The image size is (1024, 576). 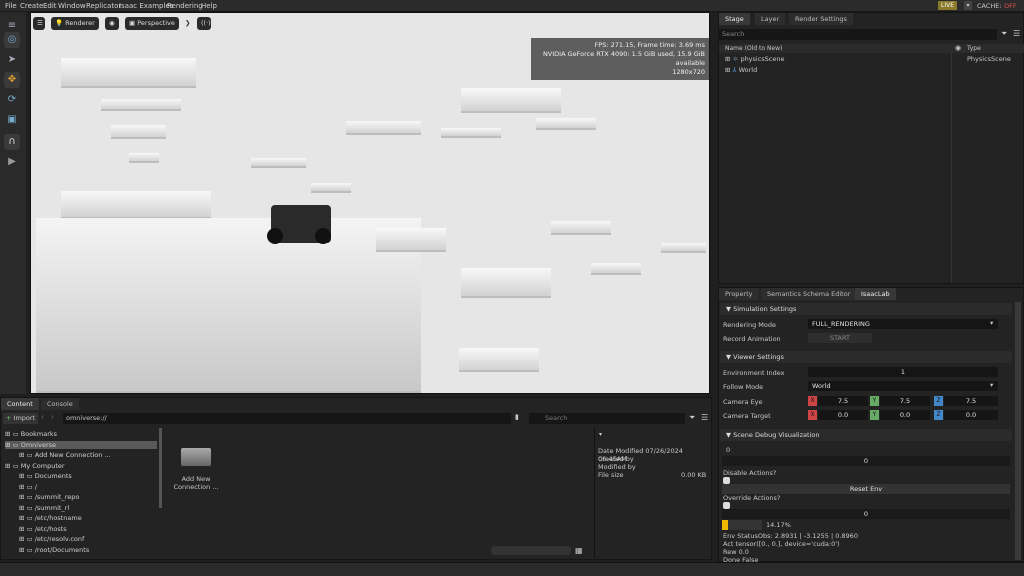 I want to click on zoom-slider, so click(x=531, y=550).